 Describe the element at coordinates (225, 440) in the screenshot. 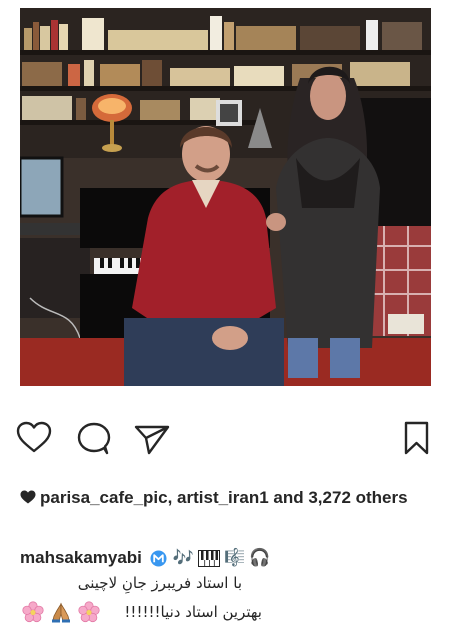

I see `action-bar` at that location.